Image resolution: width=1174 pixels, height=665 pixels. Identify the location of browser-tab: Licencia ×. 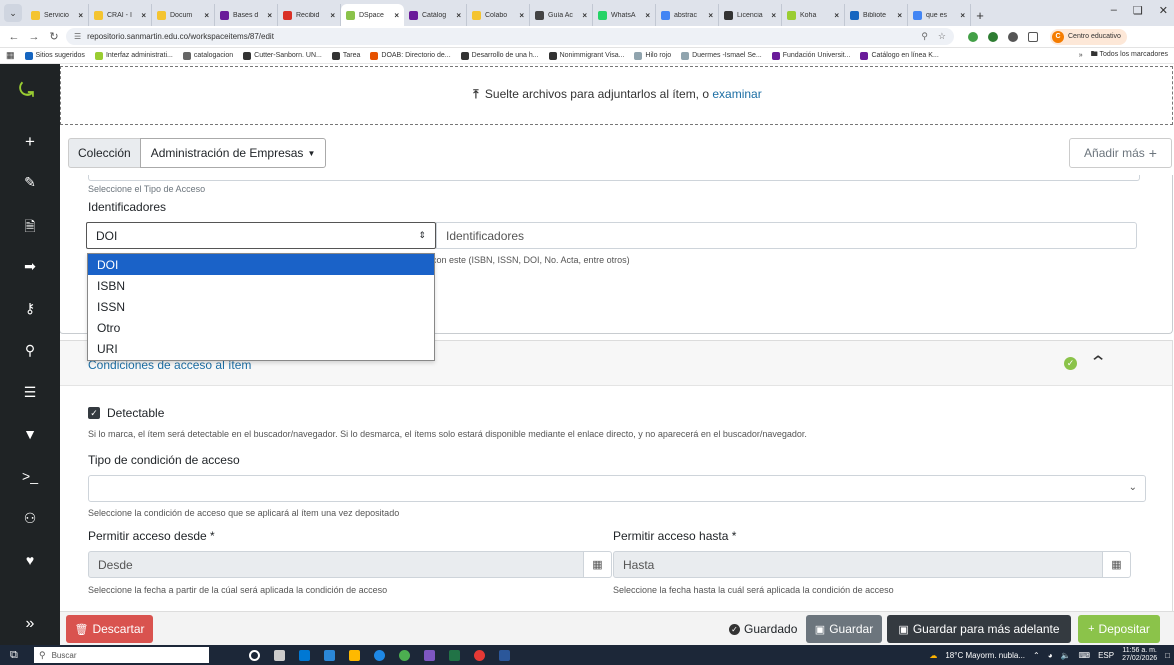
(750, 15).